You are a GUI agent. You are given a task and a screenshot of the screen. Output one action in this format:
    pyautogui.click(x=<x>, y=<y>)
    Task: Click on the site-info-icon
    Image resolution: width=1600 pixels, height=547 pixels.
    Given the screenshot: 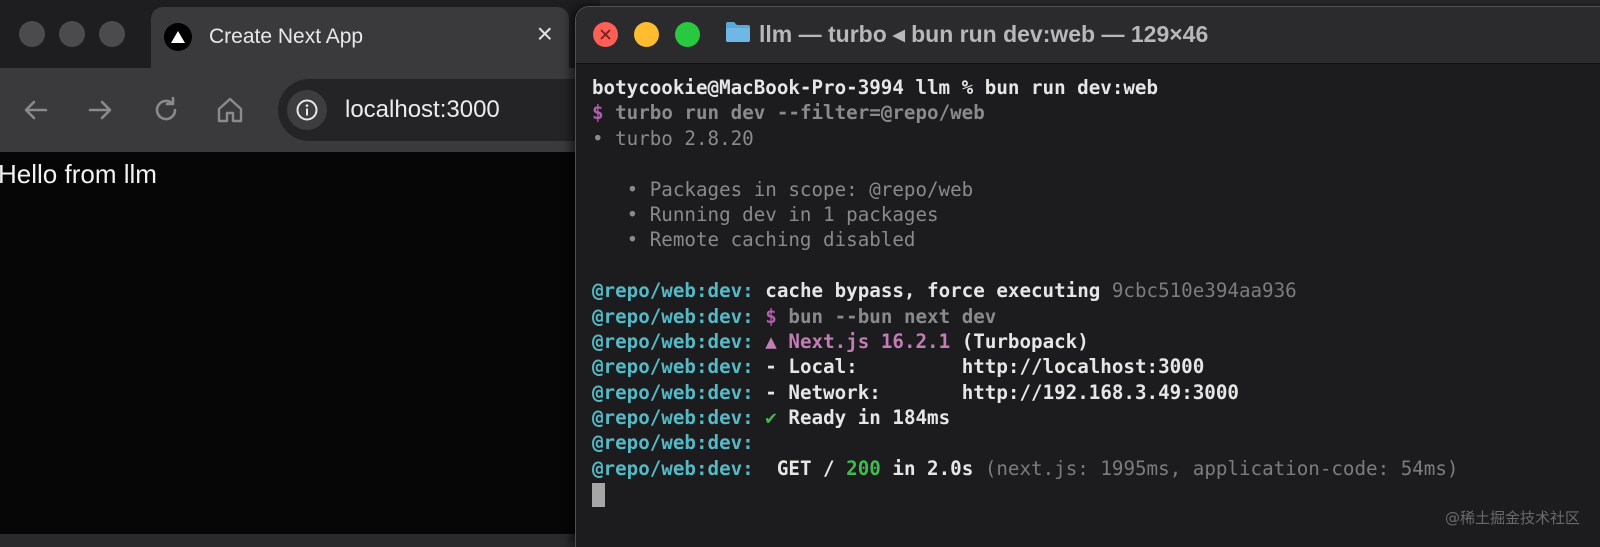 What is the action you would take?
    pyautogui.click(x=307, y=110)
    